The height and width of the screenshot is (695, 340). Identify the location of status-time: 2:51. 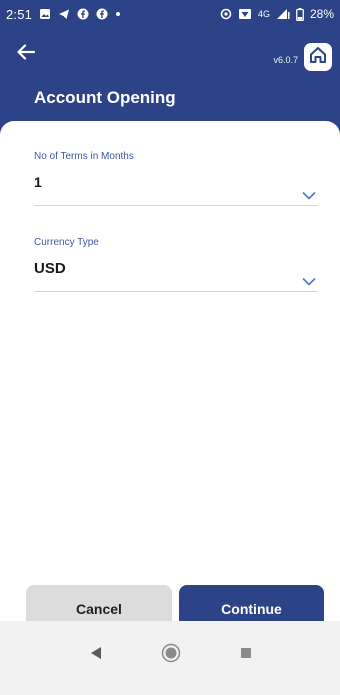
(19, 14).